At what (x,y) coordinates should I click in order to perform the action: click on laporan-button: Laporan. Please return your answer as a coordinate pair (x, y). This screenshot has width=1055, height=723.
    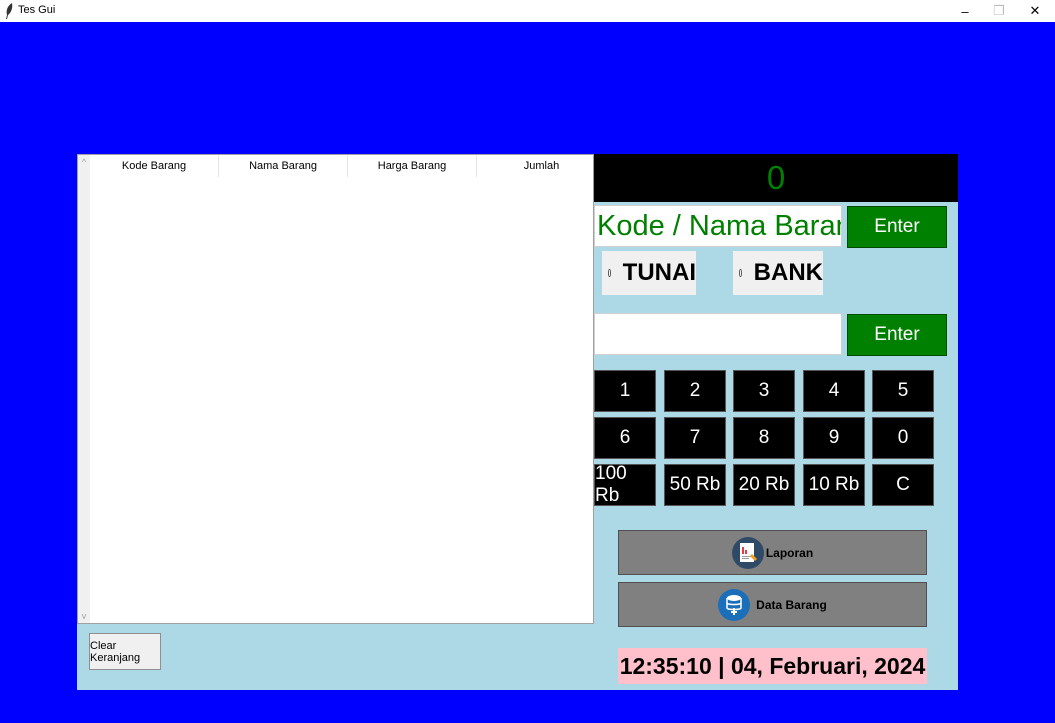
    Looking at the image, I should click on (772, 552).